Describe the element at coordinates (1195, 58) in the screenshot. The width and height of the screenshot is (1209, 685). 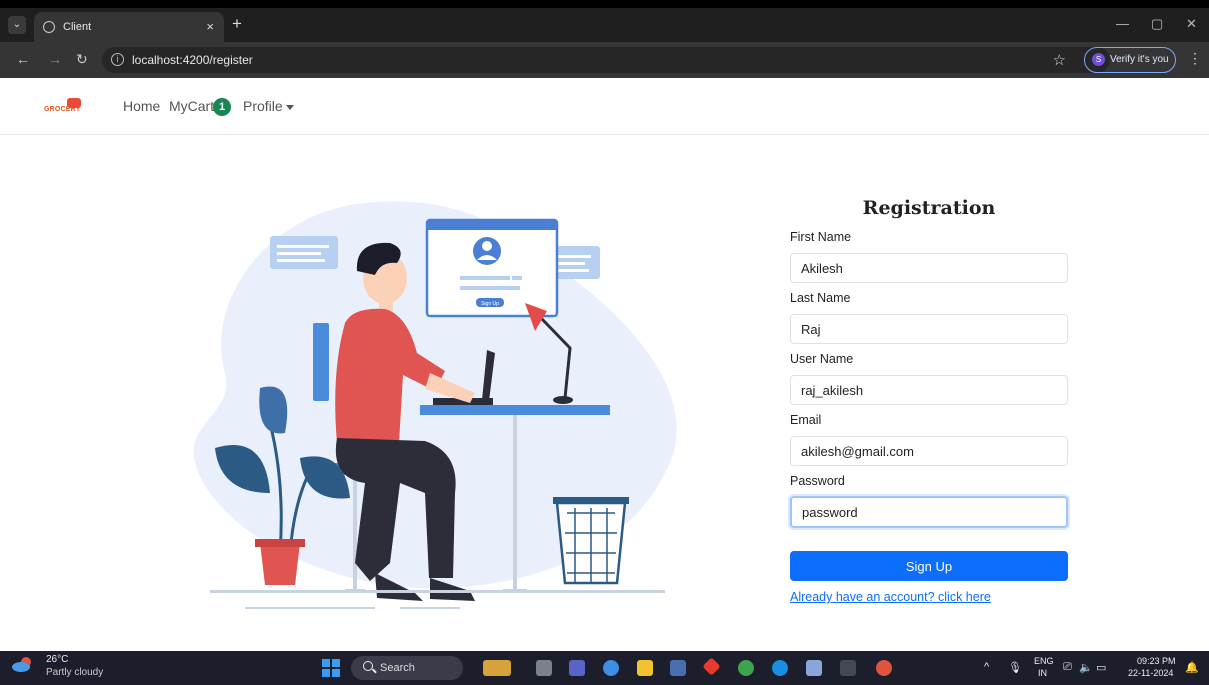
I see `browser-menu-icon: ⋮` at that location.